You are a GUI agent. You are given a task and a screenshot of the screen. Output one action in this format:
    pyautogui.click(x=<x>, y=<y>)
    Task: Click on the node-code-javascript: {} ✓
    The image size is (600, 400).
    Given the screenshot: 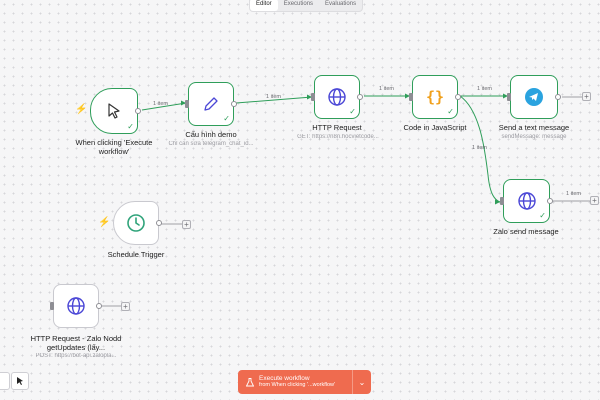 What is the action you would take?
    pyautogui.click(x=435, y=97)
    